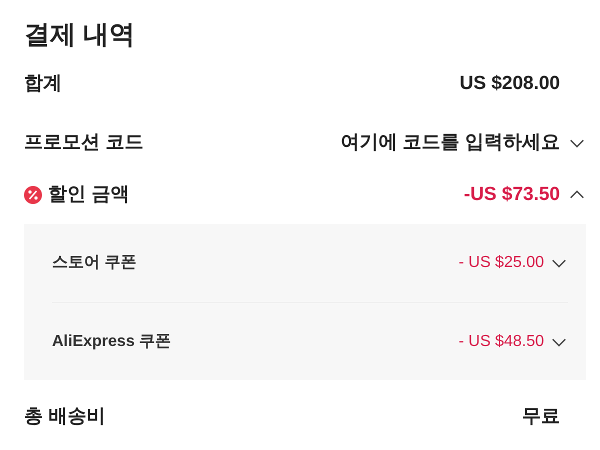  I want to click on coupon-amount: - US $25.00, so click(501, 263).